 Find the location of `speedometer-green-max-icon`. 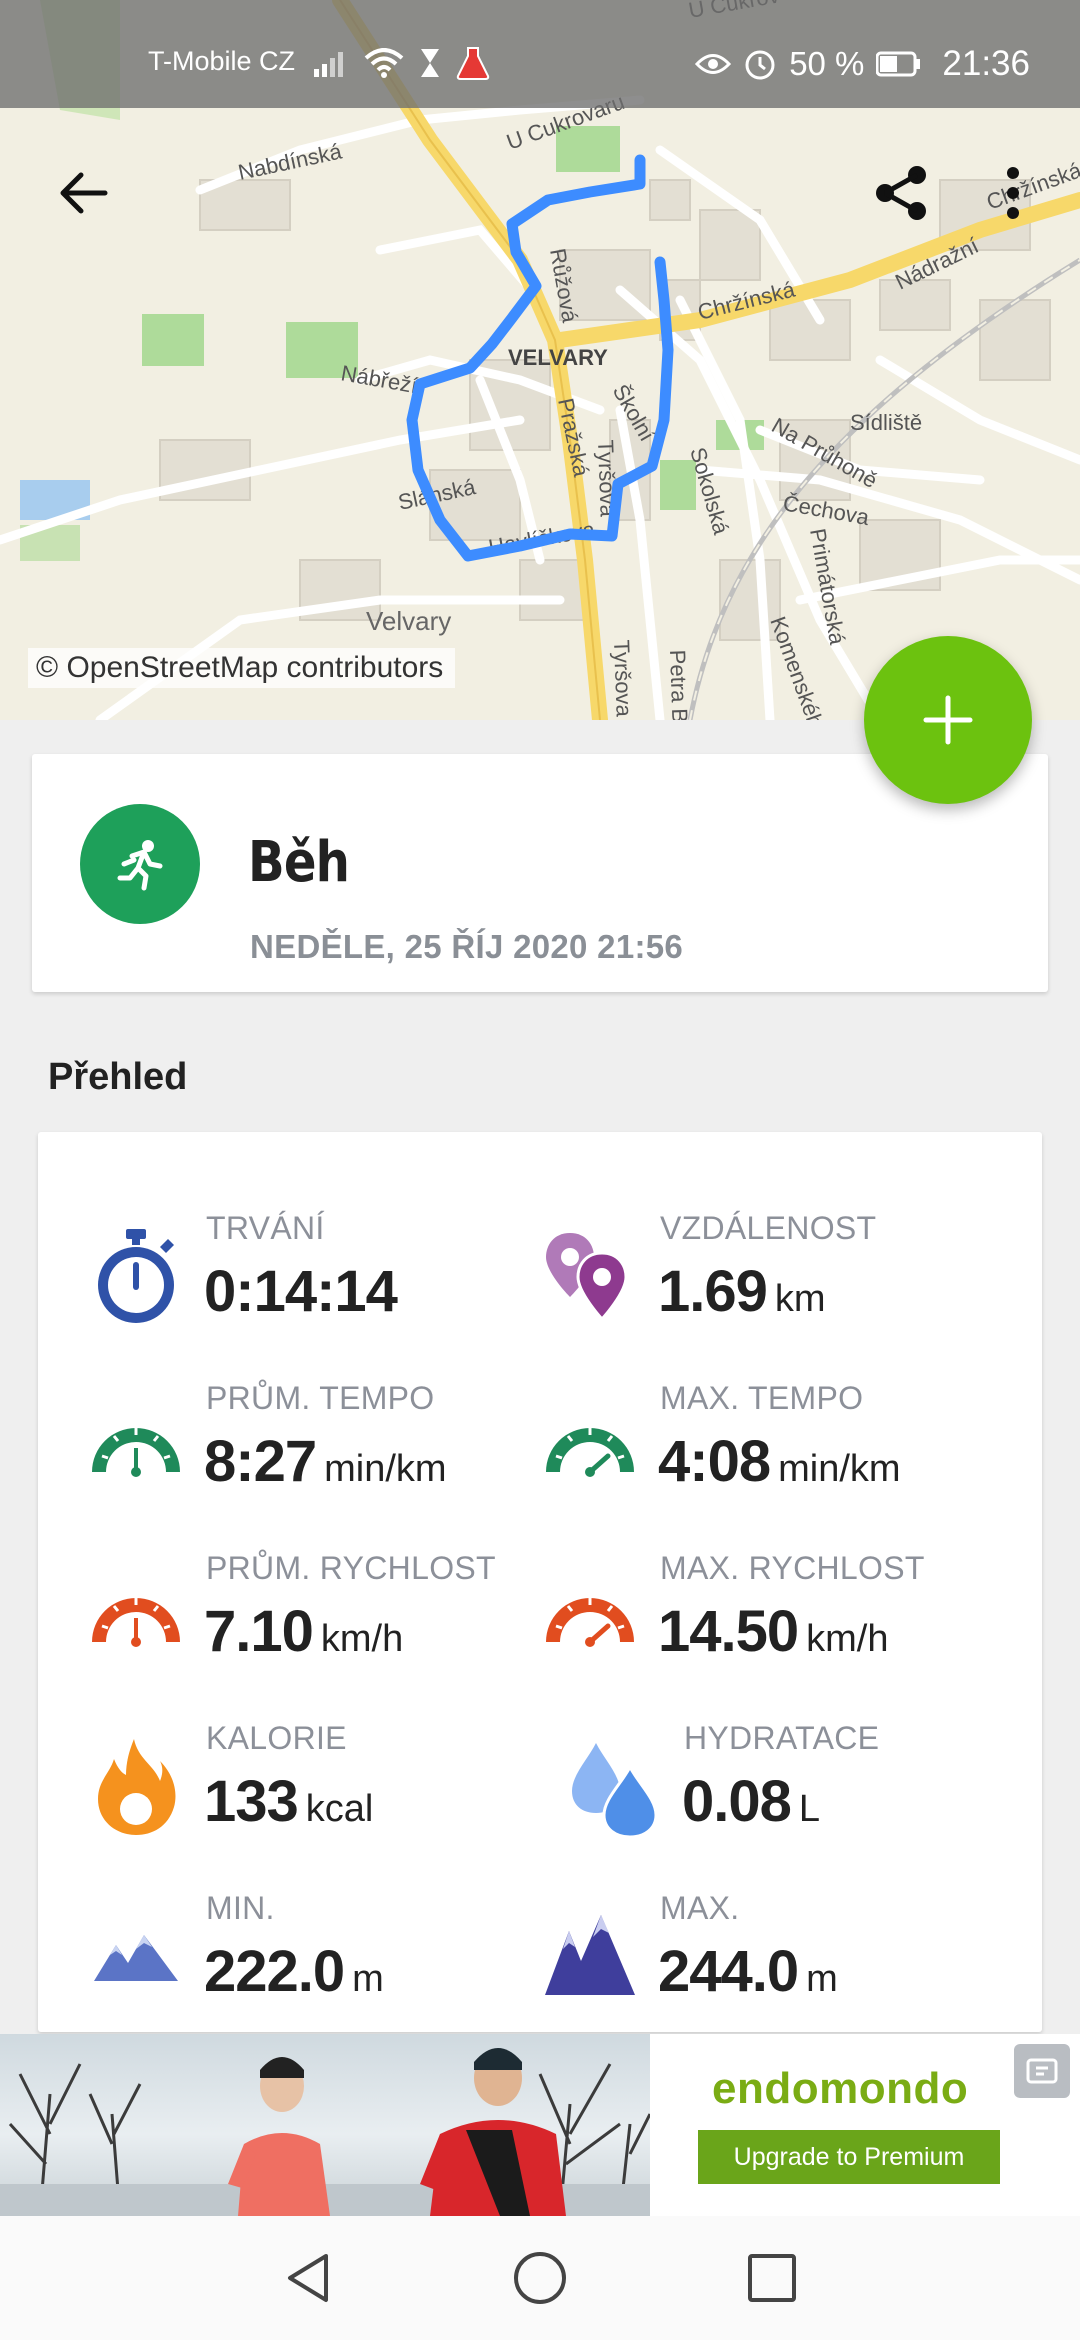

speedometer-green-max-icon is located at coordinates (590, 1447).